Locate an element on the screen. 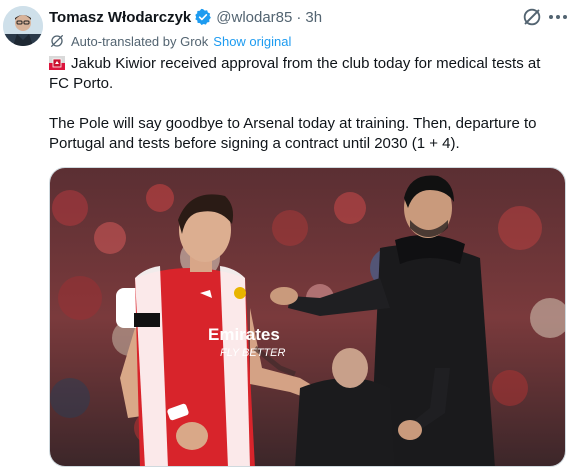 This screenshot has height=467, width=569. shirt-sponsor-text: Emirates is located at coordinates (244, 334).